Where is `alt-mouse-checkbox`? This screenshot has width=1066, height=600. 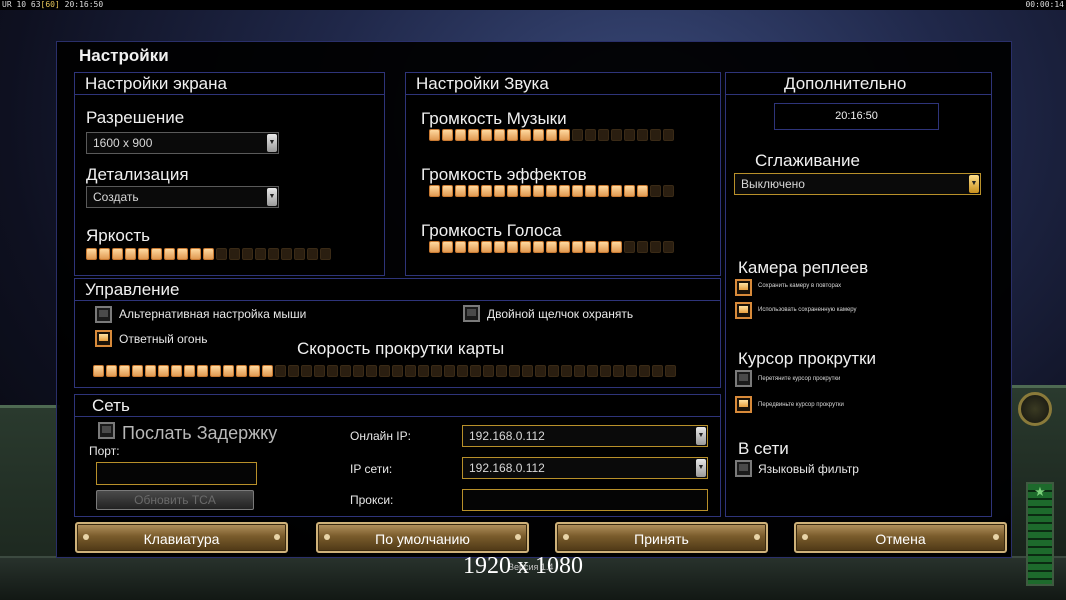
alt-mouse-checkbox is located at coordinates (103, 314).